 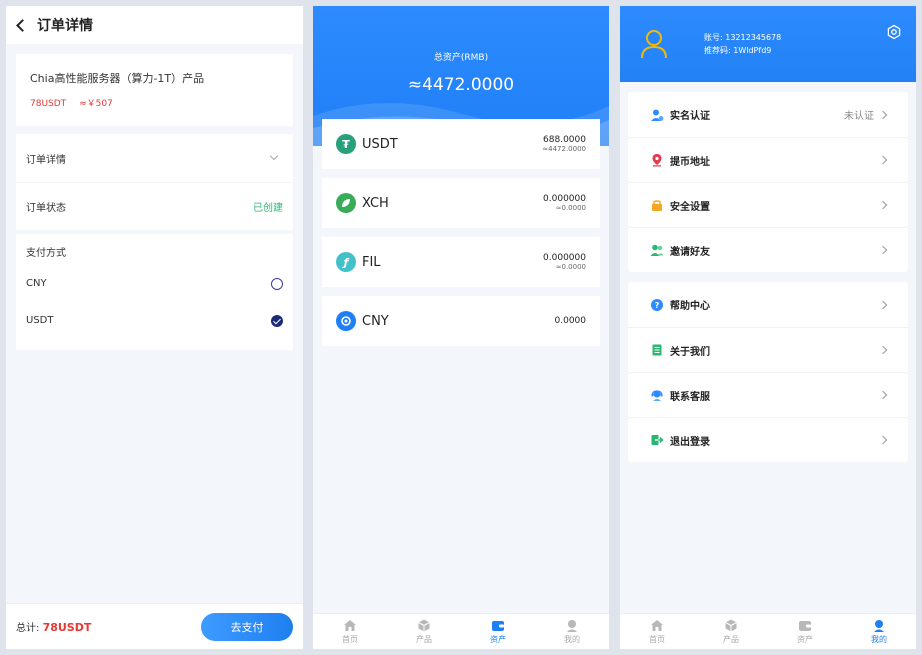 What do you see at coordinates (46, 208) in the screenshot?
I see `order-status-label: 订单状态` at bounding box center [46, 208].